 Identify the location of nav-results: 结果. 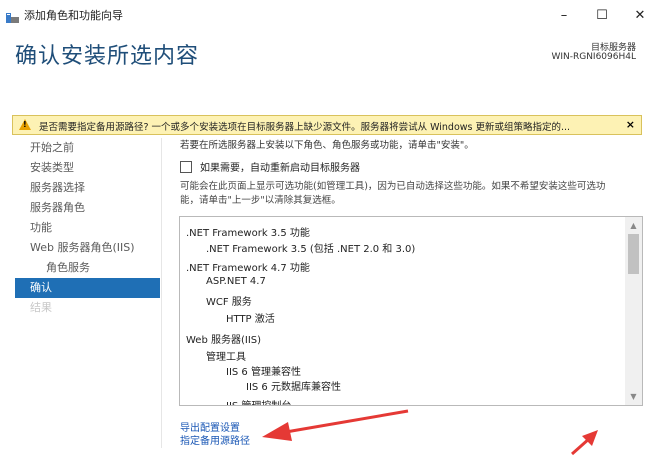
(41, 307).